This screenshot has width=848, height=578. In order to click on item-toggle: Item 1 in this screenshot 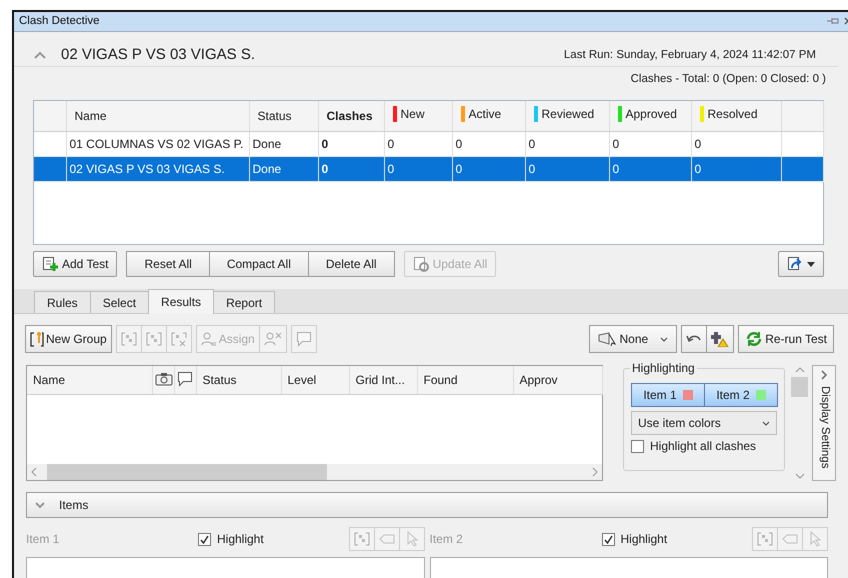, I will do `click(668, 395)`.